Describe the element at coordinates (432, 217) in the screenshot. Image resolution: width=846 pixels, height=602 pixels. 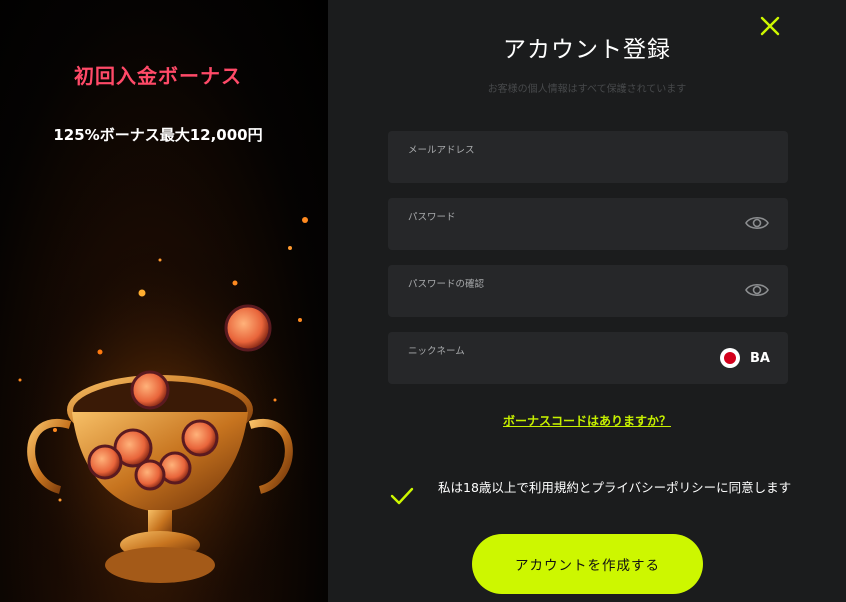
I see `password-label: パスワード` at that location.